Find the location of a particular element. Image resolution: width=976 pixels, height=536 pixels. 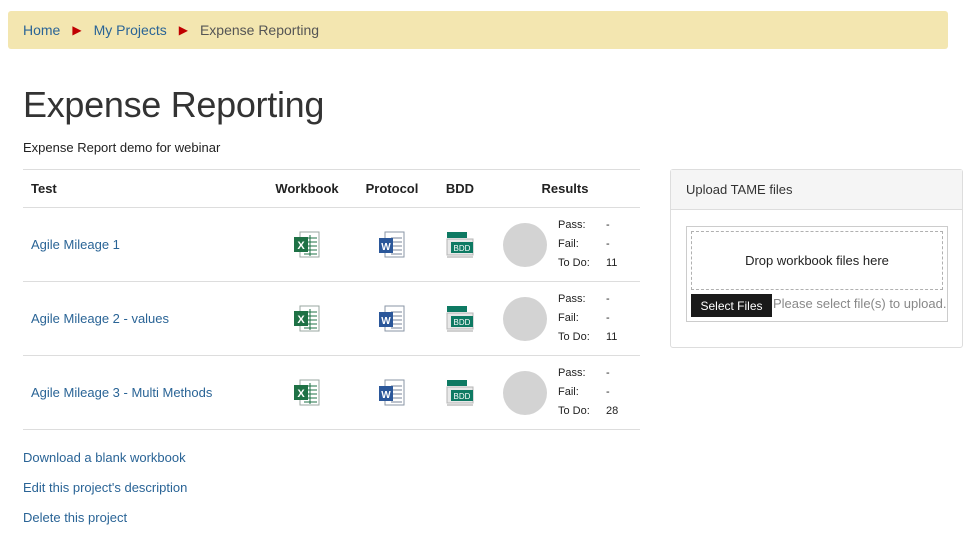

test-name-cell: Agile Mileage 1 is located at coordinates (141, 244).